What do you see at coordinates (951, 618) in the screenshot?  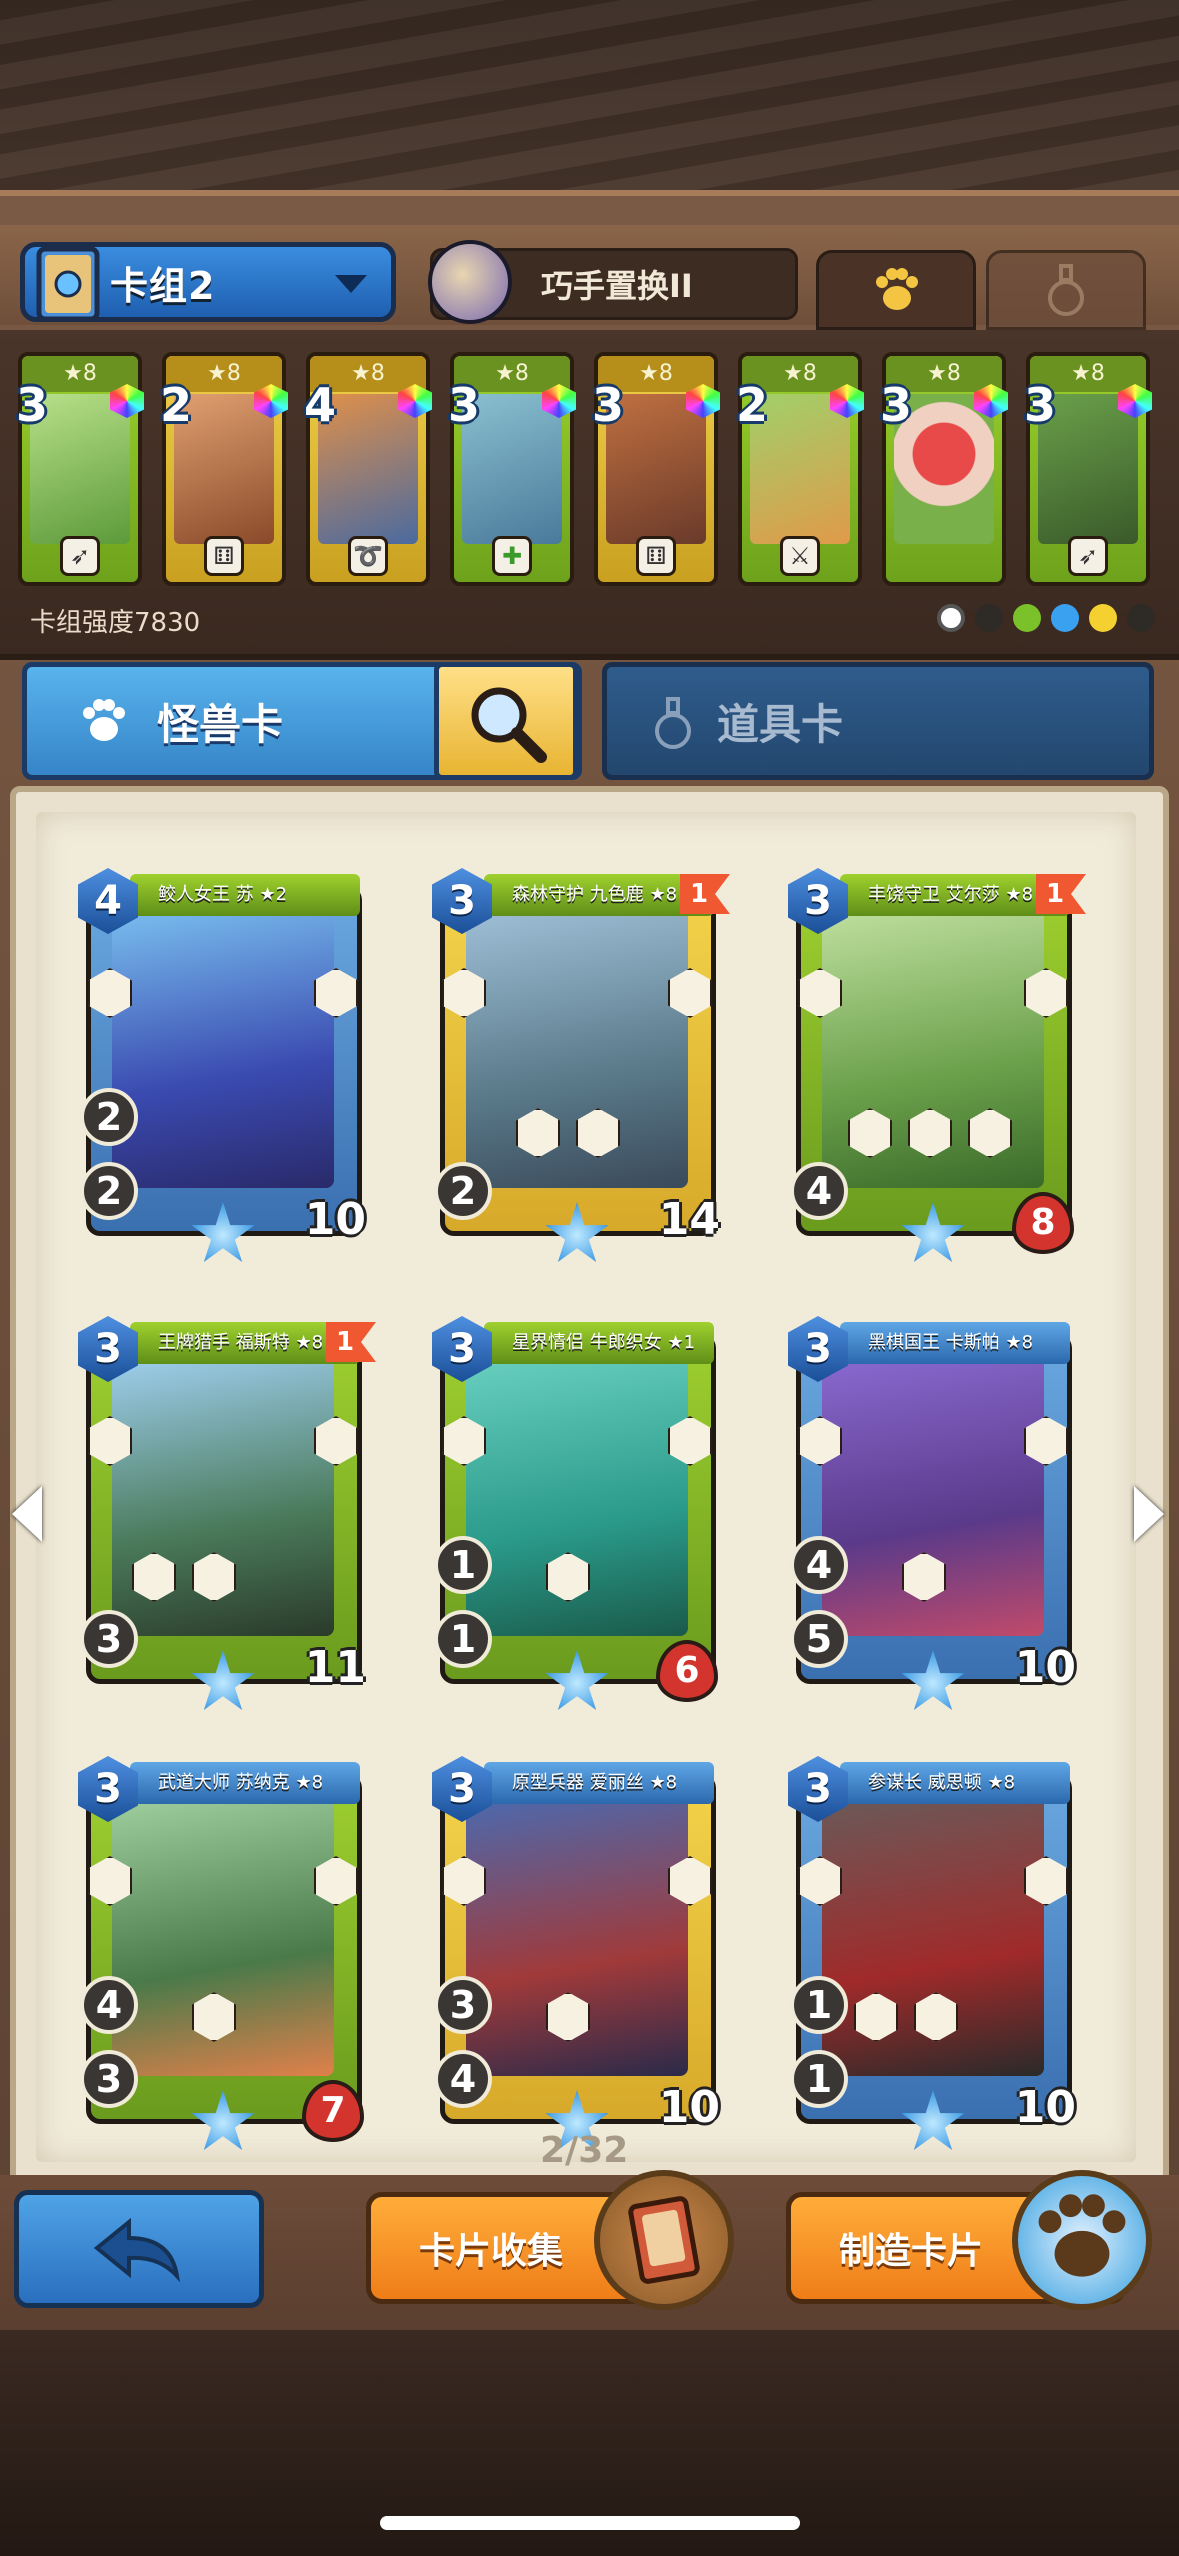 I see `neutral-element-icon` at bounding box center [951, 618].